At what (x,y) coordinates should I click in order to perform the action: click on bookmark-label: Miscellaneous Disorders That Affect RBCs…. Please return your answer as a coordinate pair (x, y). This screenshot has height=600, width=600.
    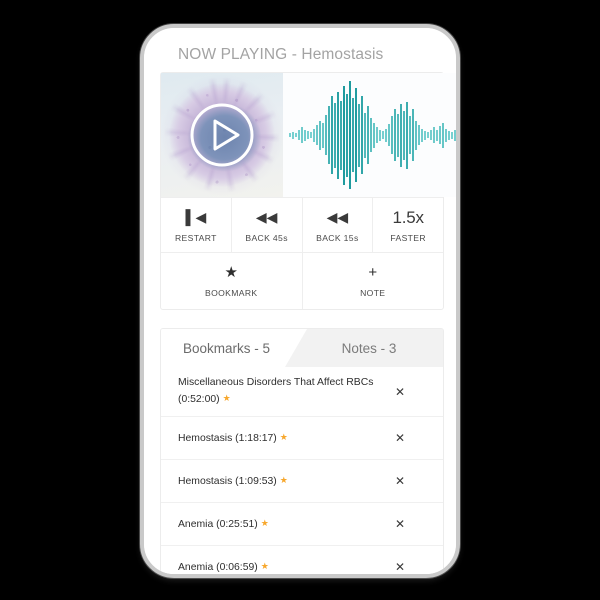
    Looking at the image, I should click on (276, 391).